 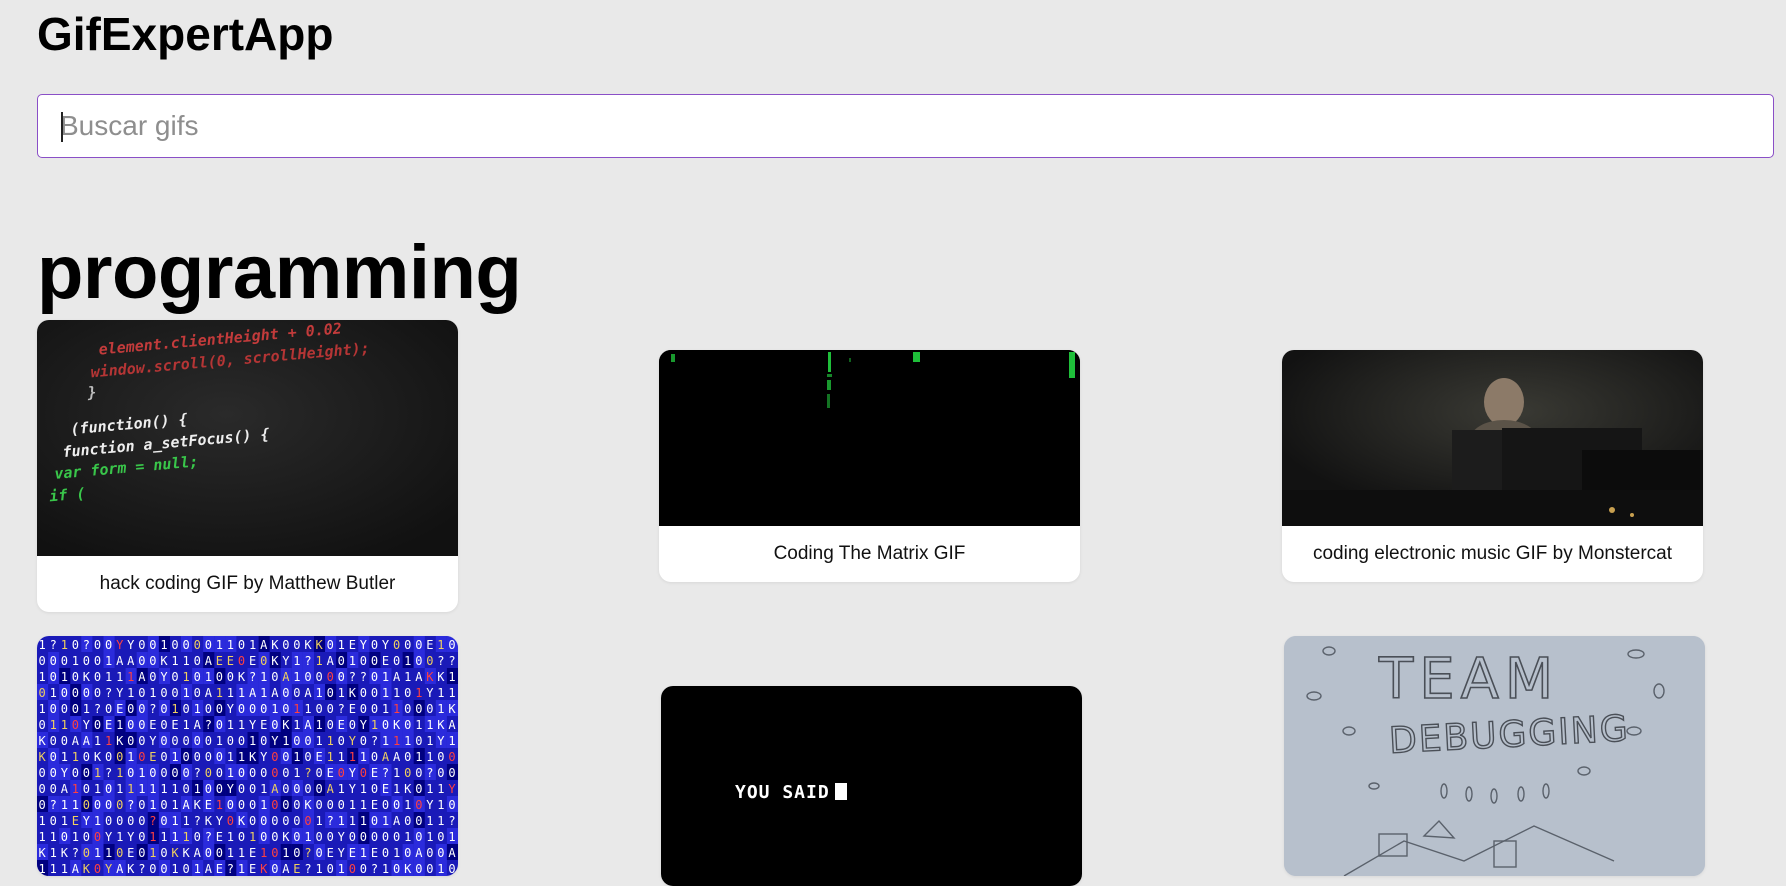 What do you see at coordinates (397, 821) in the screenshot?
I see `svg-text: A` at bounding box center [397, 821].